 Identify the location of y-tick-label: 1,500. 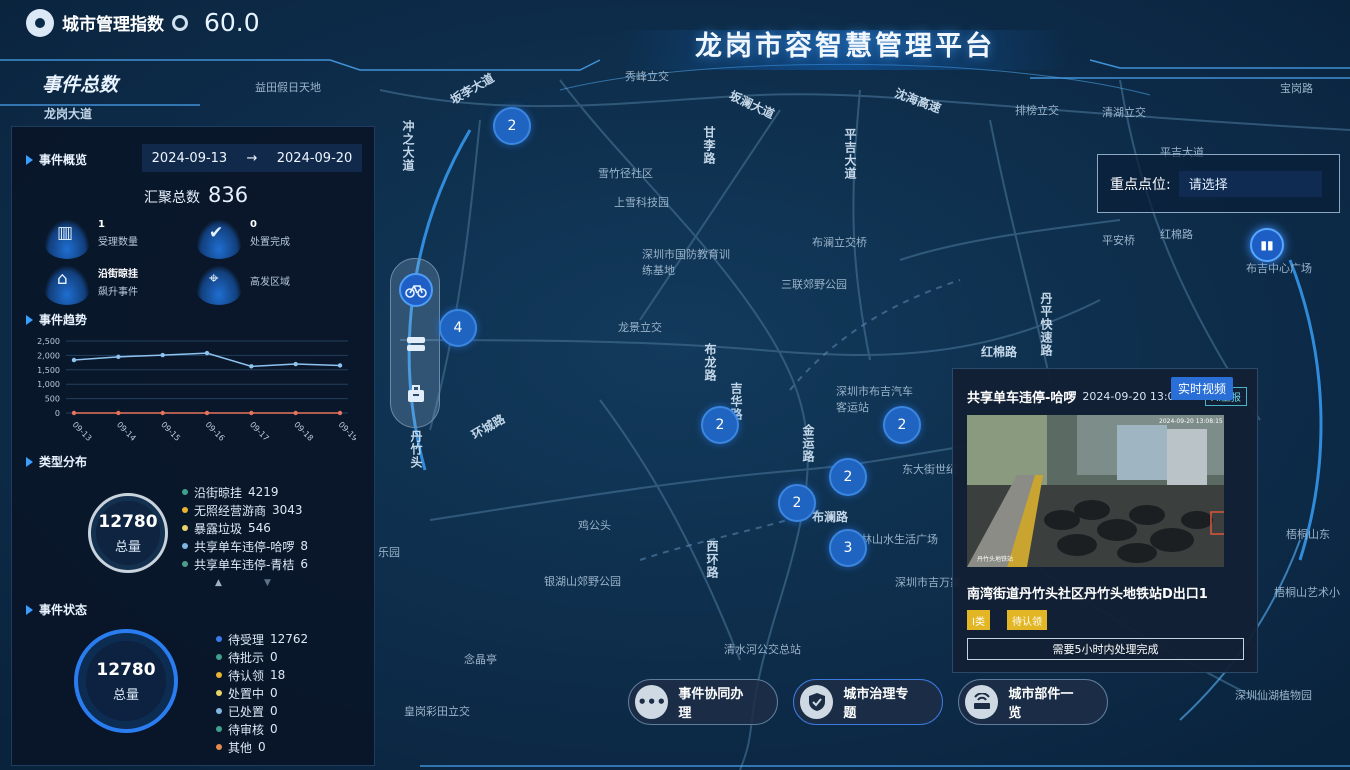
(48, 370).